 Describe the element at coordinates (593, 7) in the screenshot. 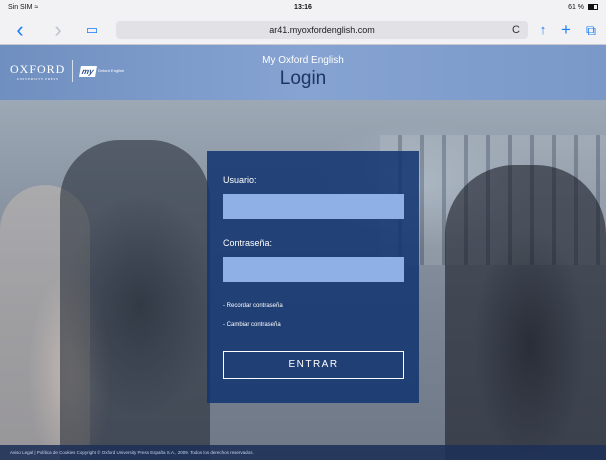

I see `battery-icon` at that location.